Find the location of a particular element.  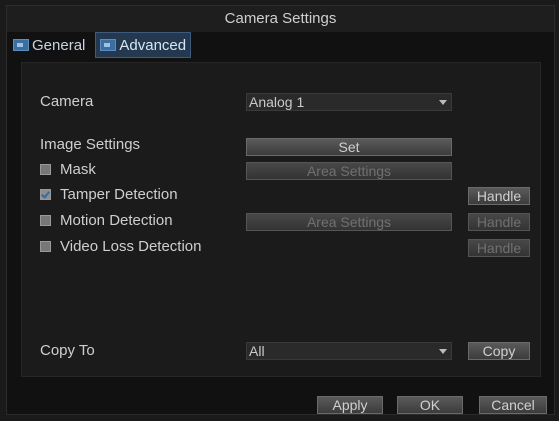

tab-advanced: Advanced is located at coordinates (143, 45).